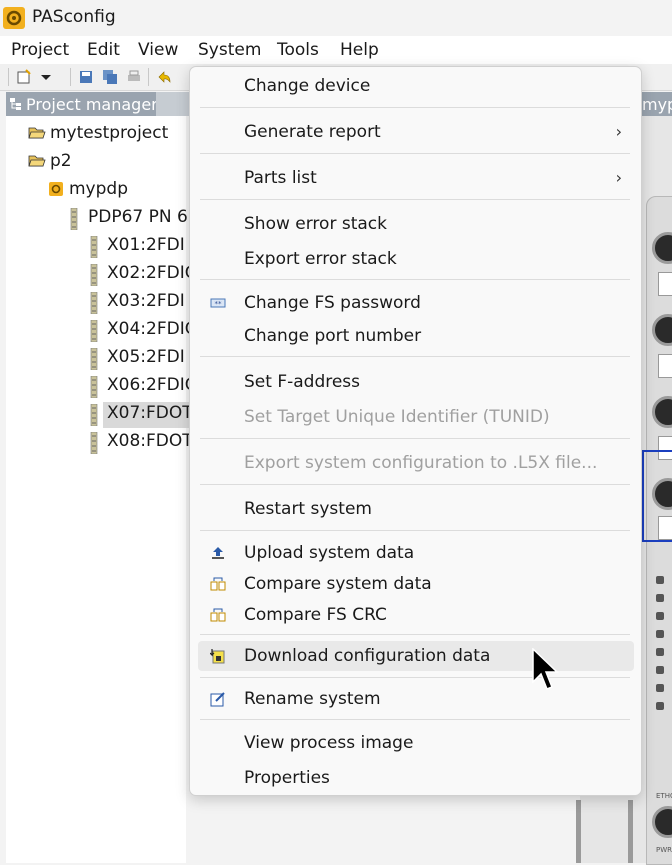  What do you see at coordinates (158, 50) in the screenshot?
I see `menu-view: View` at bounding box center [158, 50].